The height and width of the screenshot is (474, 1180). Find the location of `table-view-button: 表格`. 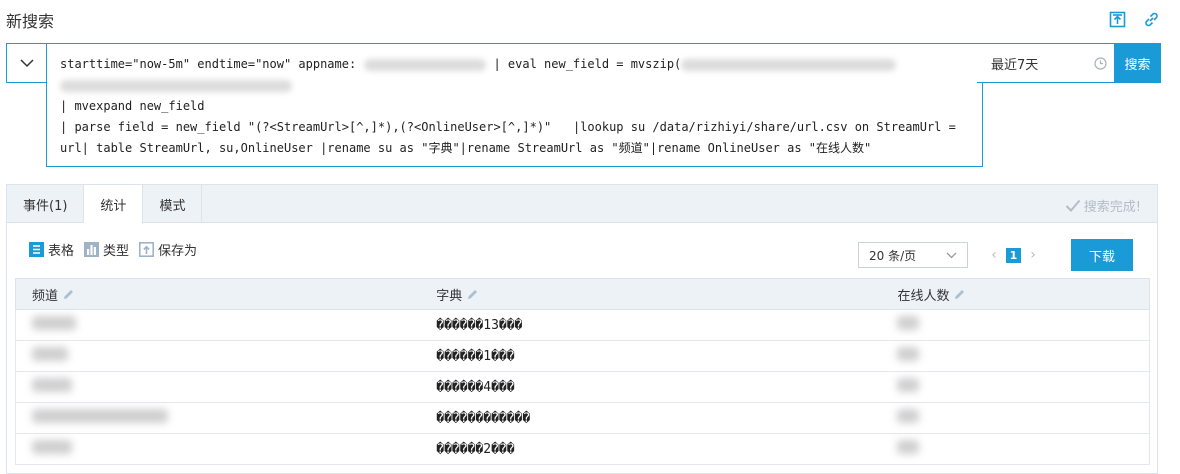

table-view-button: 表格 is located at coordinates (51, 249).